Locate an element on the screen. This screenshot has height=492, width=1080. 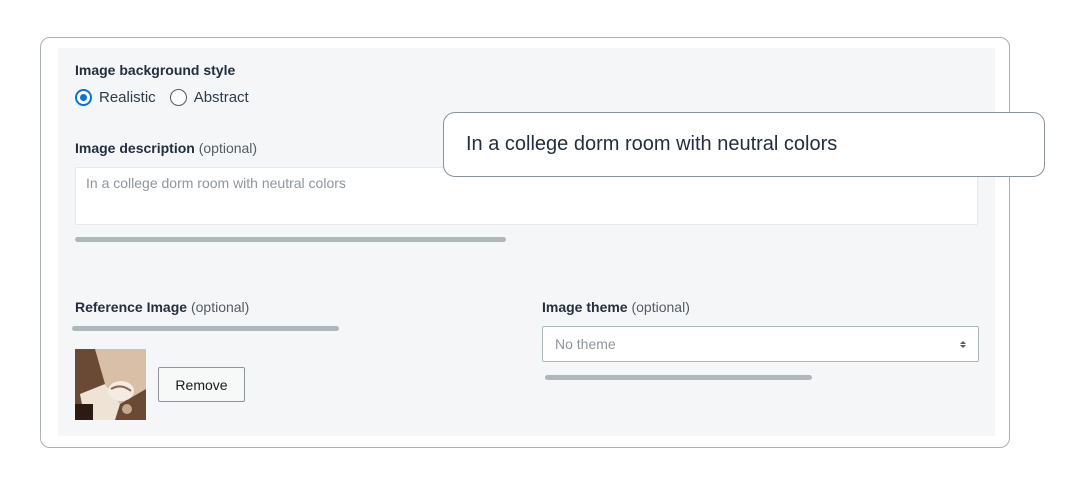
remove-button: Remove is located at coordinates (201, 384).